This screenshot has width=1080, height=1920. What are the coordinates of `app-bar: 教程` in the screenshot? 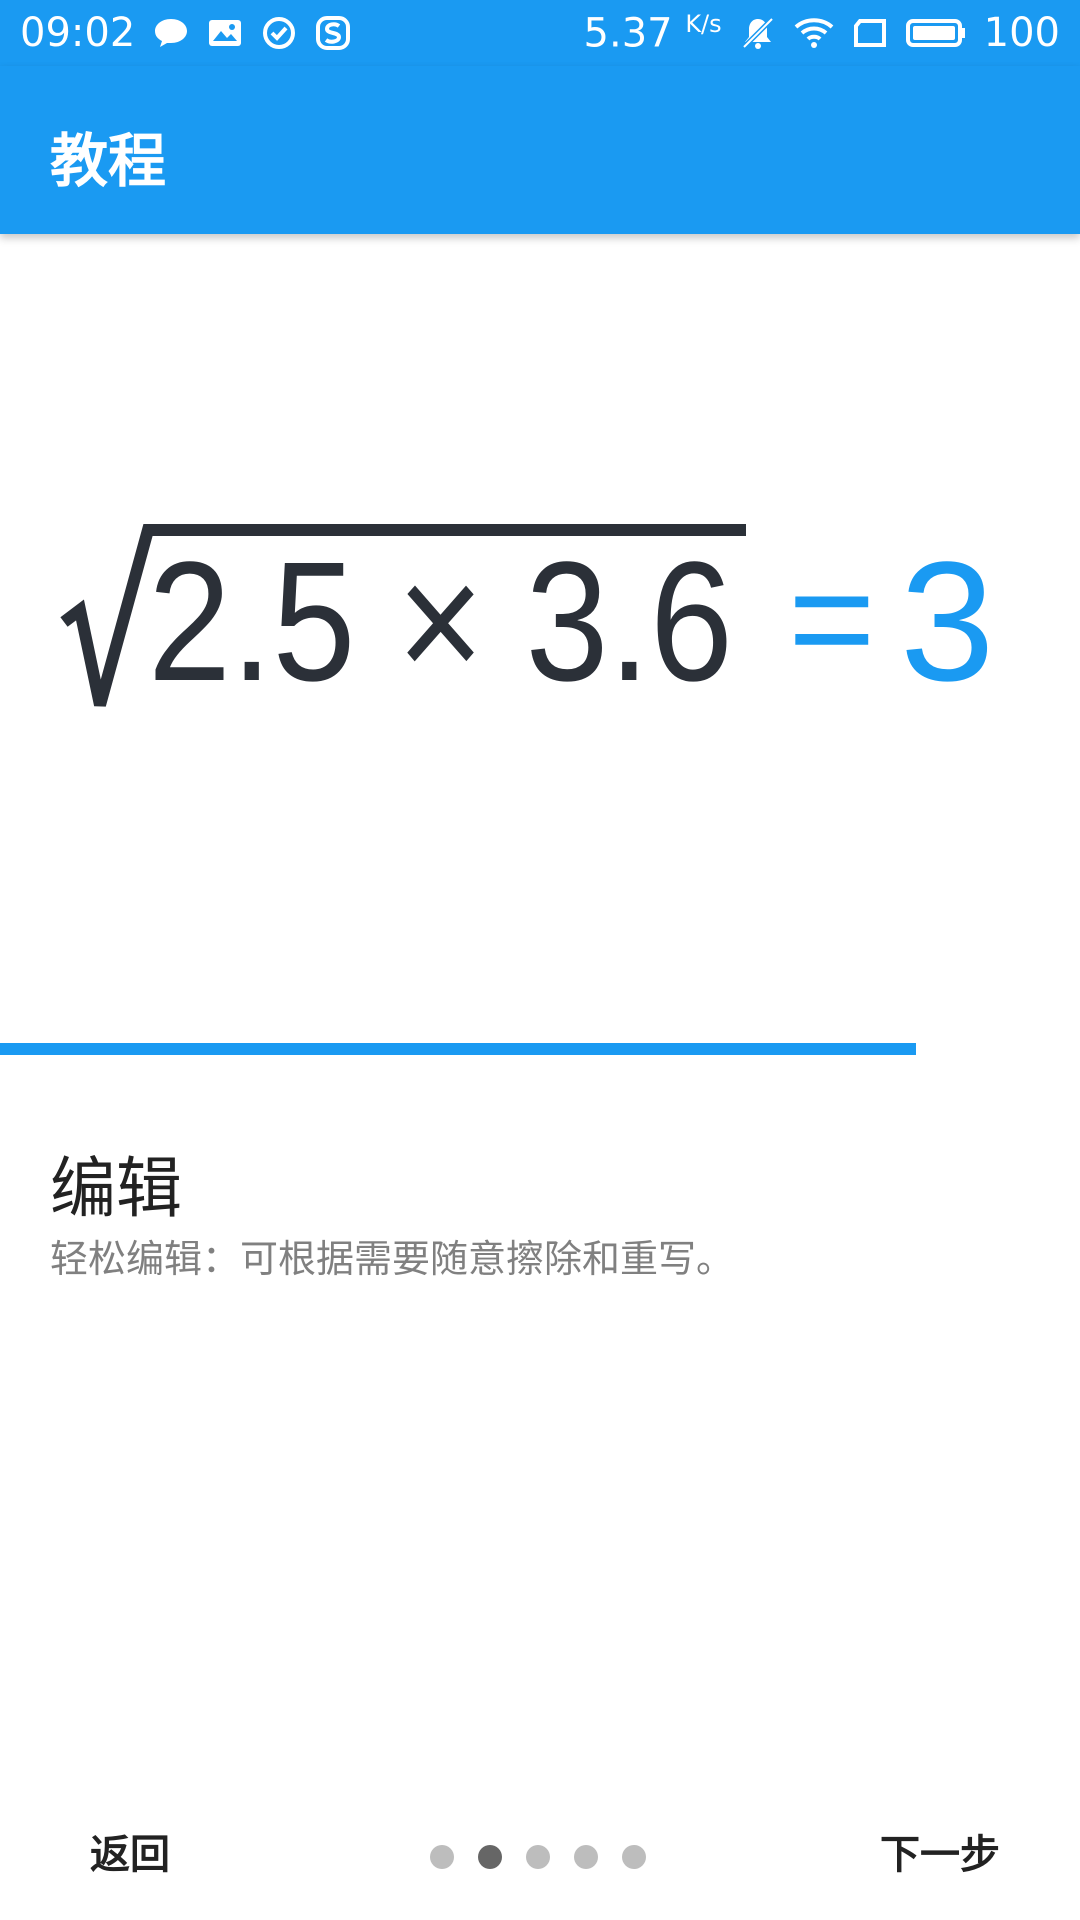 It's located at (540, 150).